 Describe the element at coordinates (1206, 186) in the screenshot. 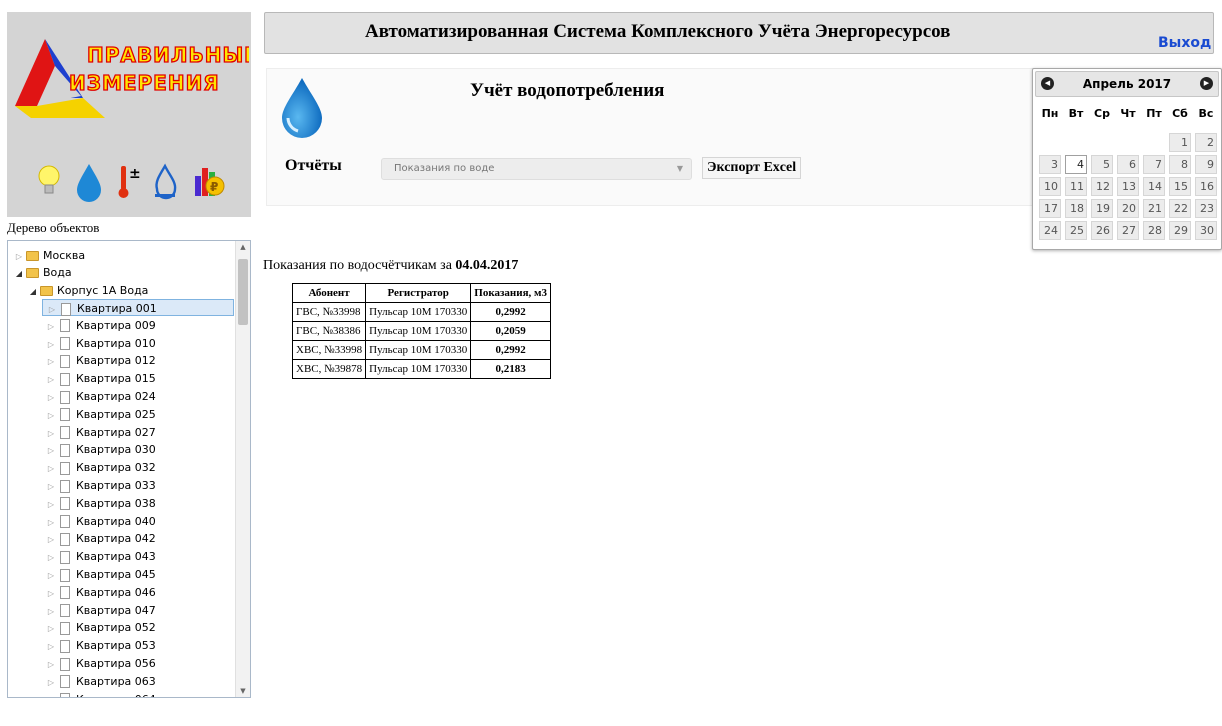

I see `calendar-day: 16` at that location.